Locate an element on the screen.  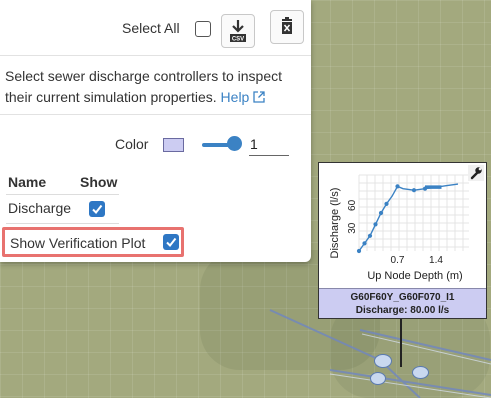
verification-plot-label: Show Verification Plot is located at coordinates (78, 243).